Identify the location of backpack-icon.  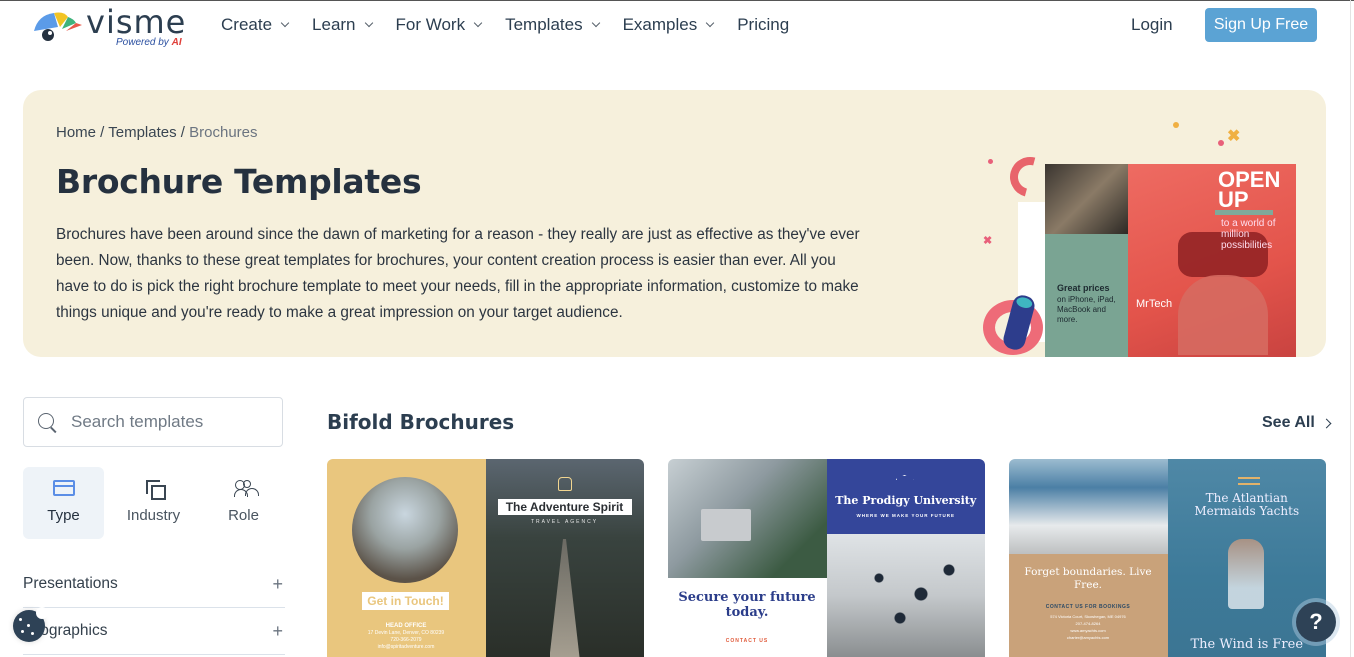
(564, 484).